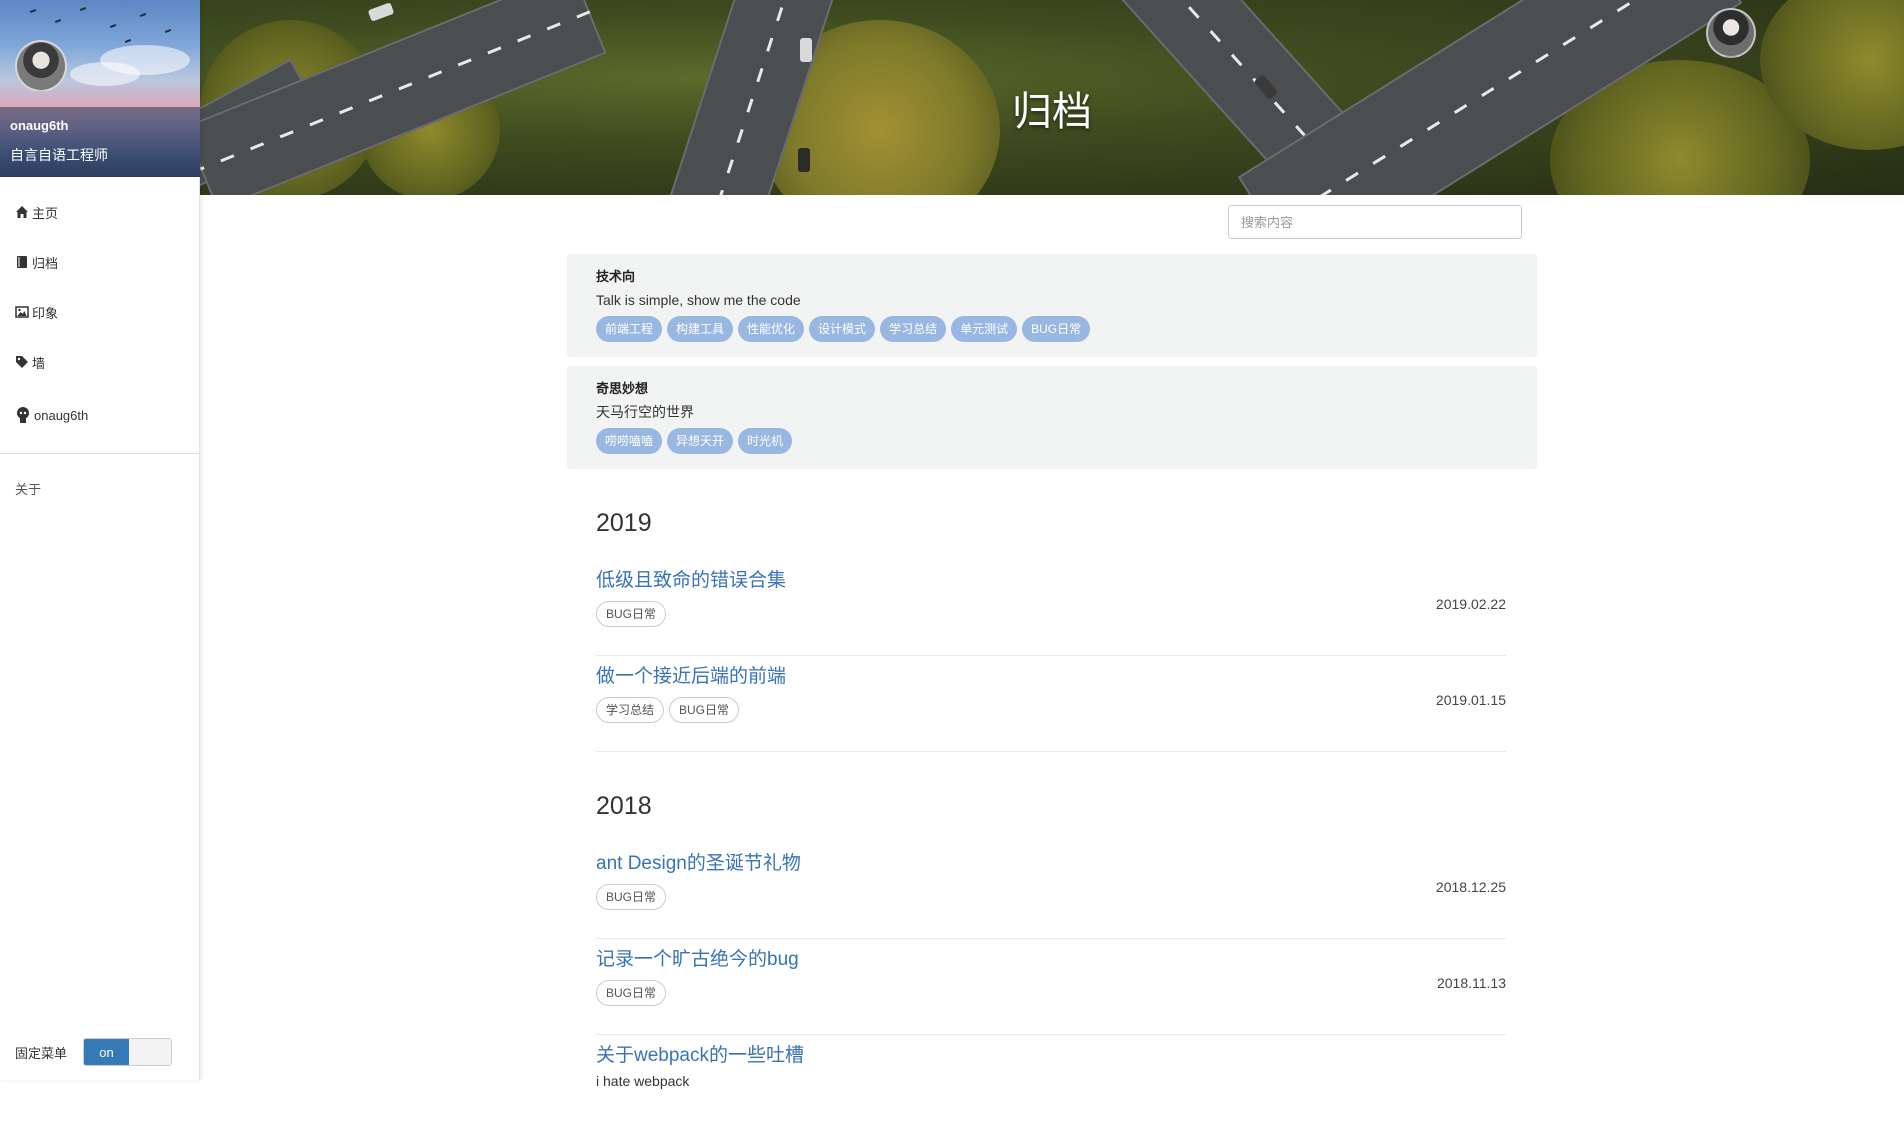  I want to click on sidebar-item-label: 主页, so click(45, 213).